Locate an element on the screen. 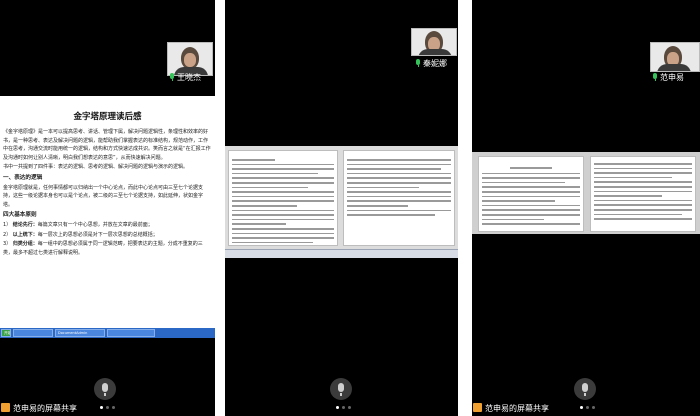 The width and height of the screenshot is (700, 416). start-button: 开始 is located at coordinates (6, 333).